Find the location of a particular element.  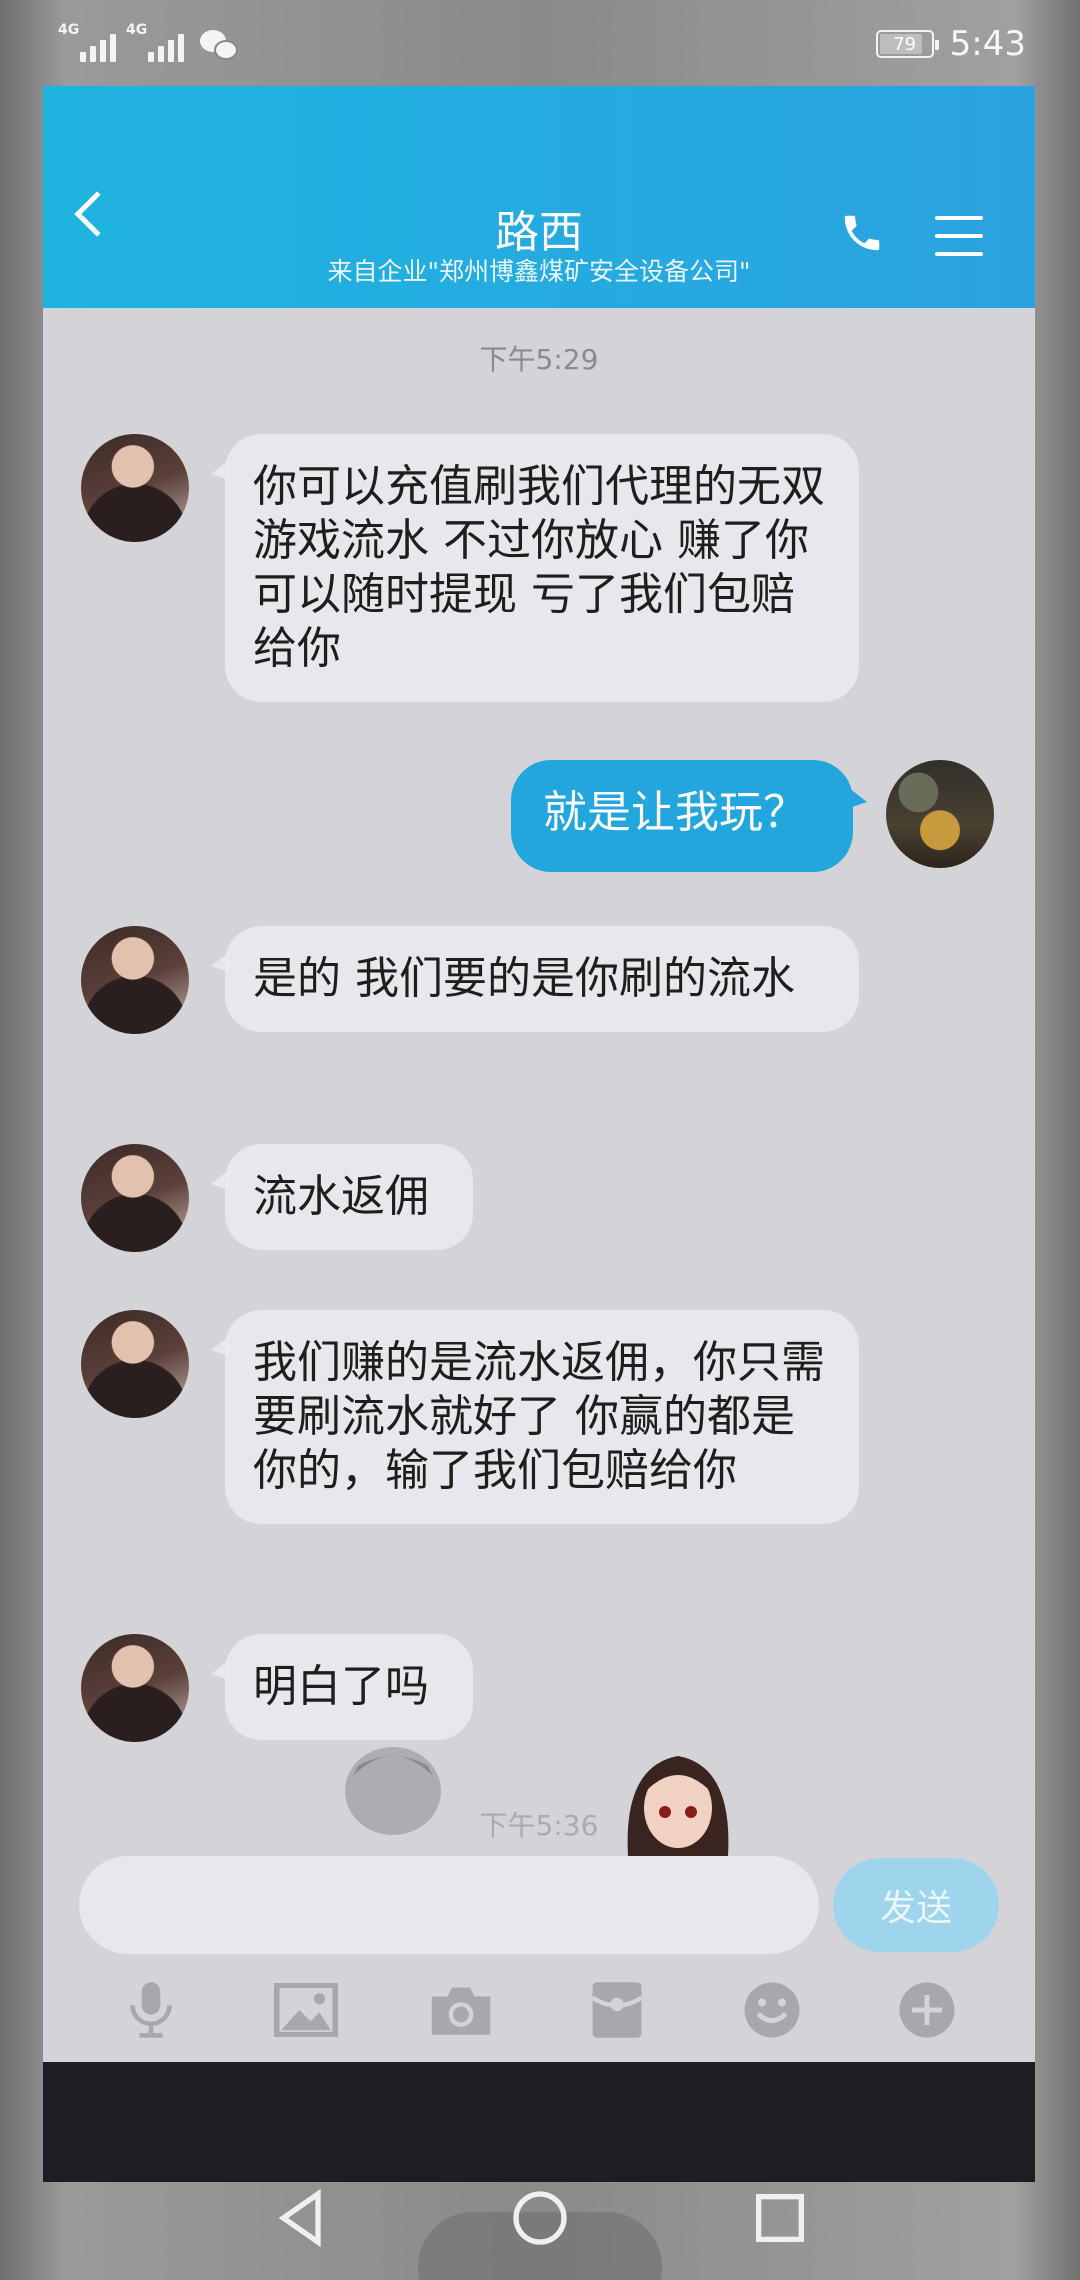

signal-2-icon: 4G is located at coordinates (155, 42).